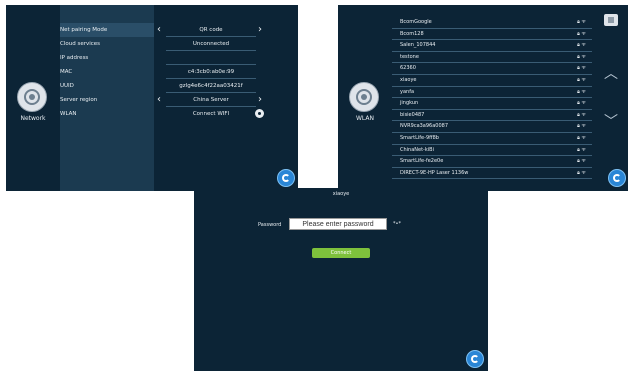 The image size is (628, 371). I want to click on settings-row-server-region: Server region, so click(107, 100).